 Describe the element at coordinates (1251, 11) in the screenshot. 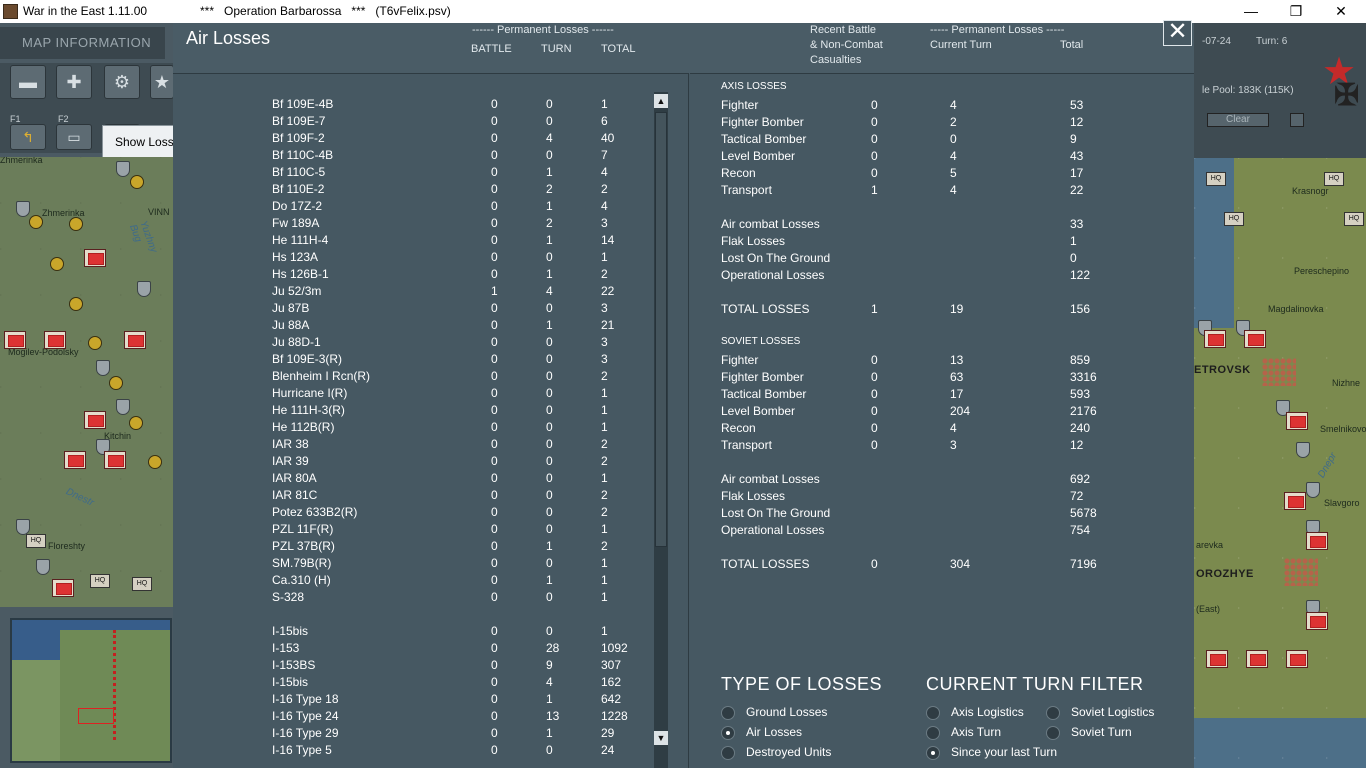

I see `minimize-button: —` at that location.